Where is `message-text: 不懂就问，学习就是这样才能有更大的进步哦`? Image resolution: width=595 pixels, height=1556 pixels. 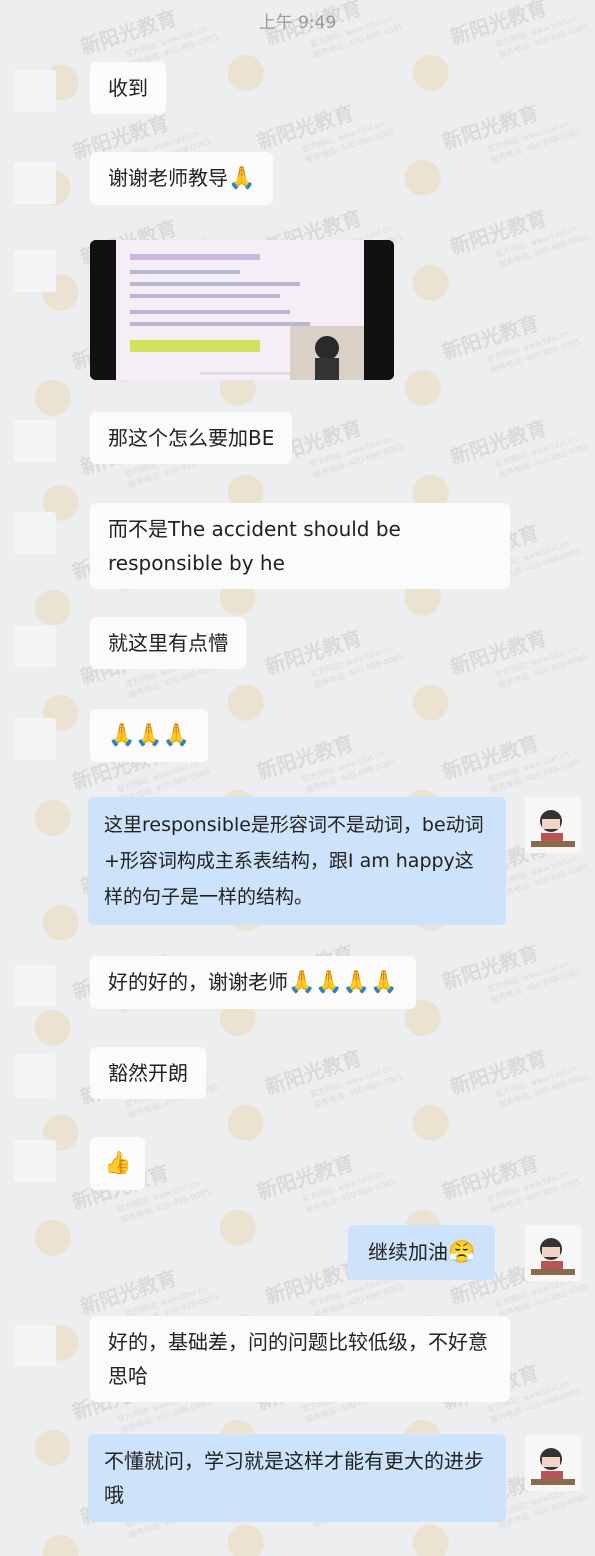
message-text: 不懂就问，学习就是这样才能有更大的进步哦 is located at coordinates (294, 1478).